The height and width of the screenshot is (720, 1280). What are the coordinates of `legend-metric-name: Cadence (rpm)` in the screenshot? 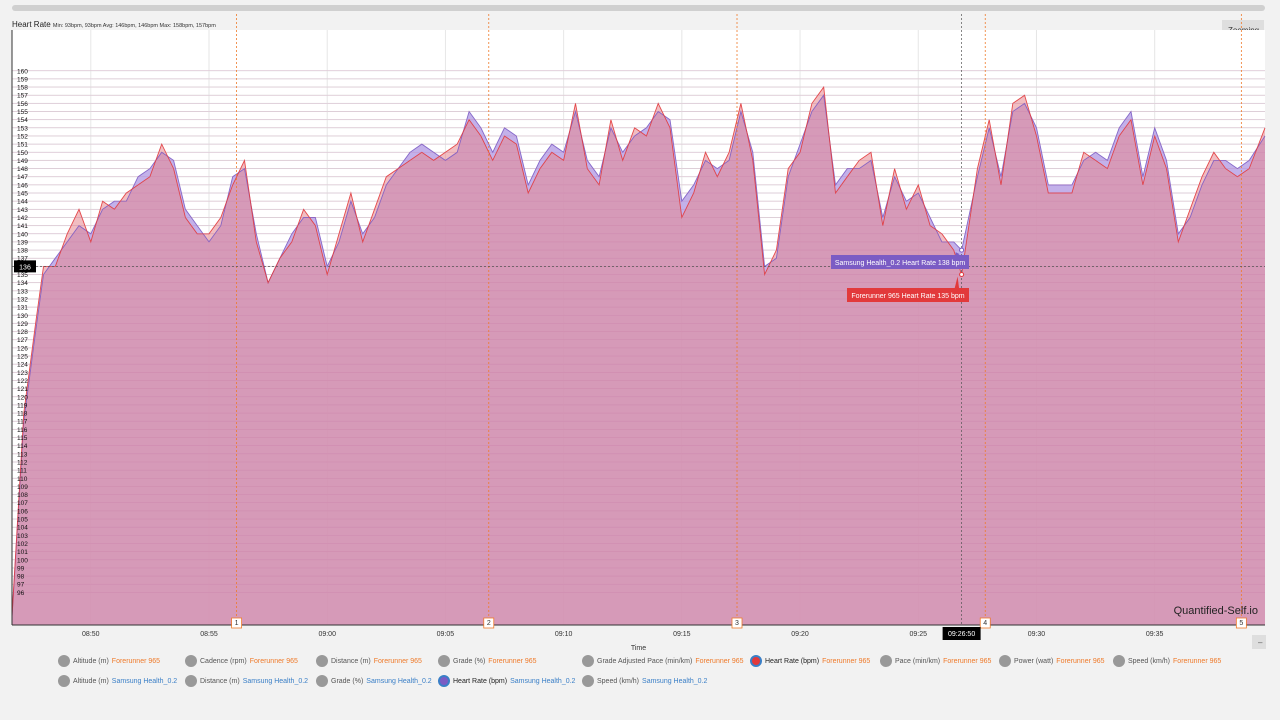 It's located at (223, 661).